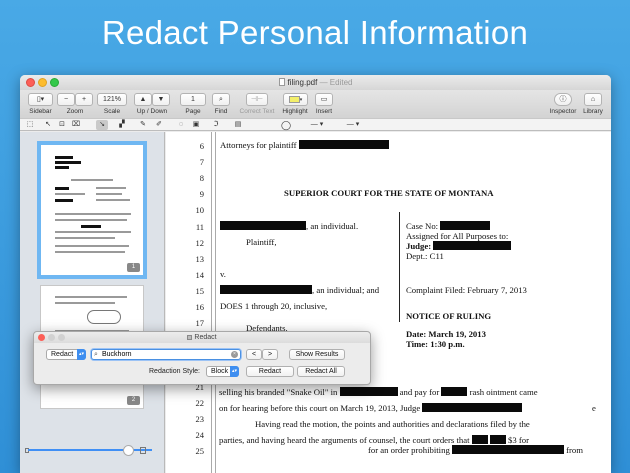  I want to click on line-number: 14, so click(200, 275).